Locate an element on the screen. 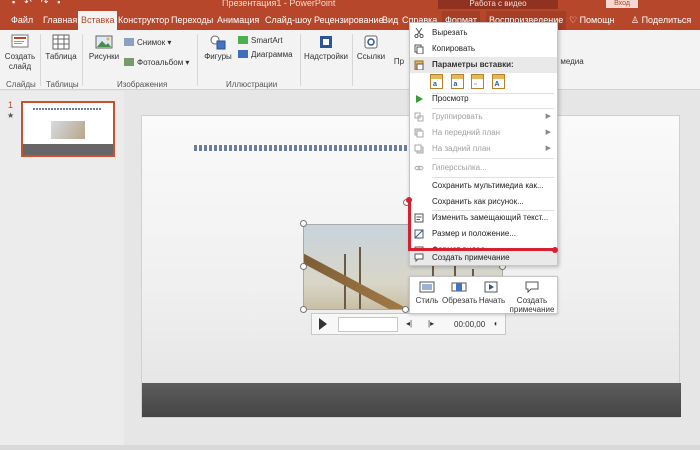  paste-options-header: Параметры вставки: is located at coordinates (483, 65).